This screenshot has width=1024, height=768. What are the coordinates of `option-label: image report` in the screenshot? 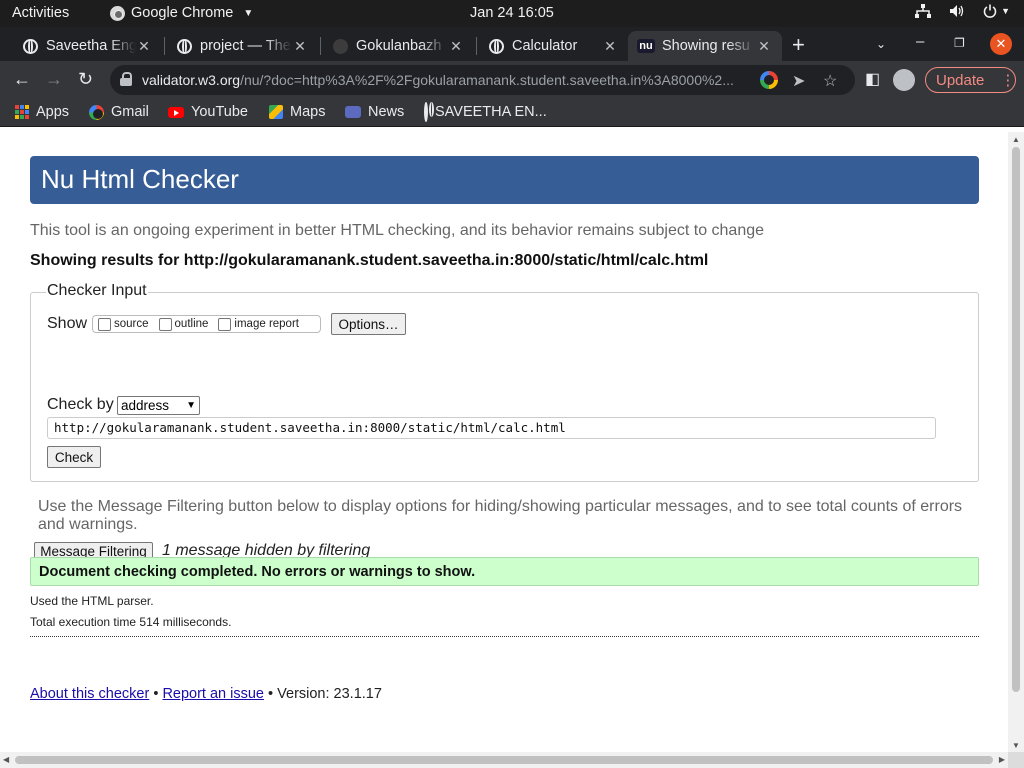 It's located at (266, 324).